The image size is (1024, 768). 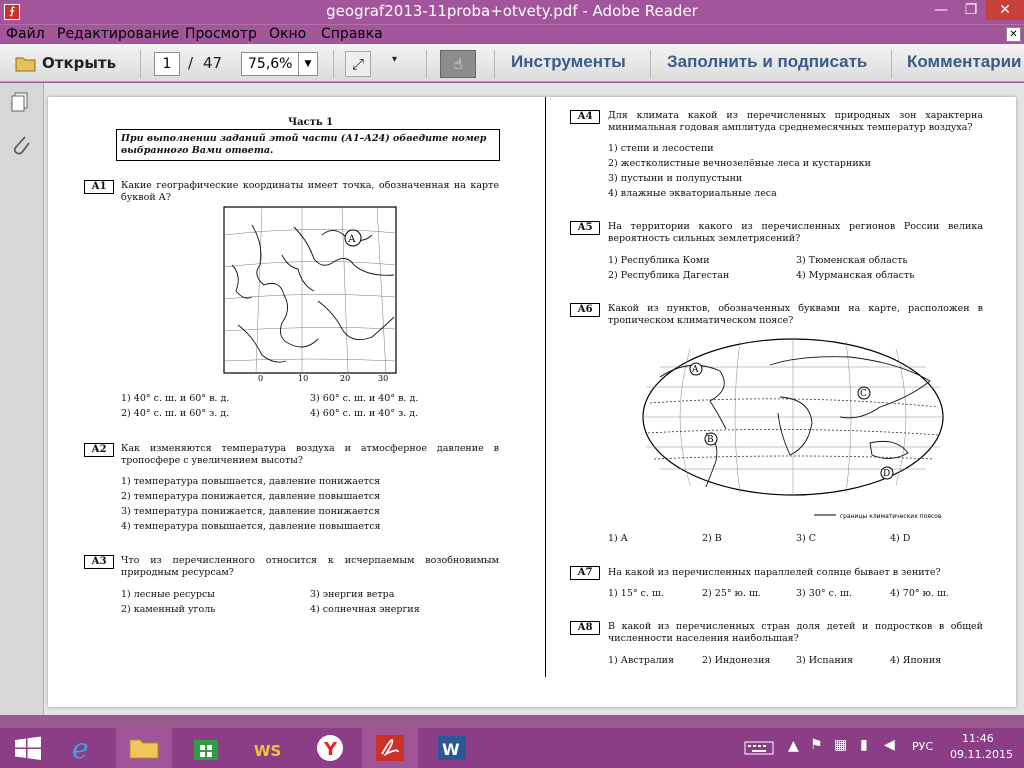 What do you see at coordinates (167, 64) in the screenshot?
I see `page-number-input: 1` at bounding box center [167, 64].